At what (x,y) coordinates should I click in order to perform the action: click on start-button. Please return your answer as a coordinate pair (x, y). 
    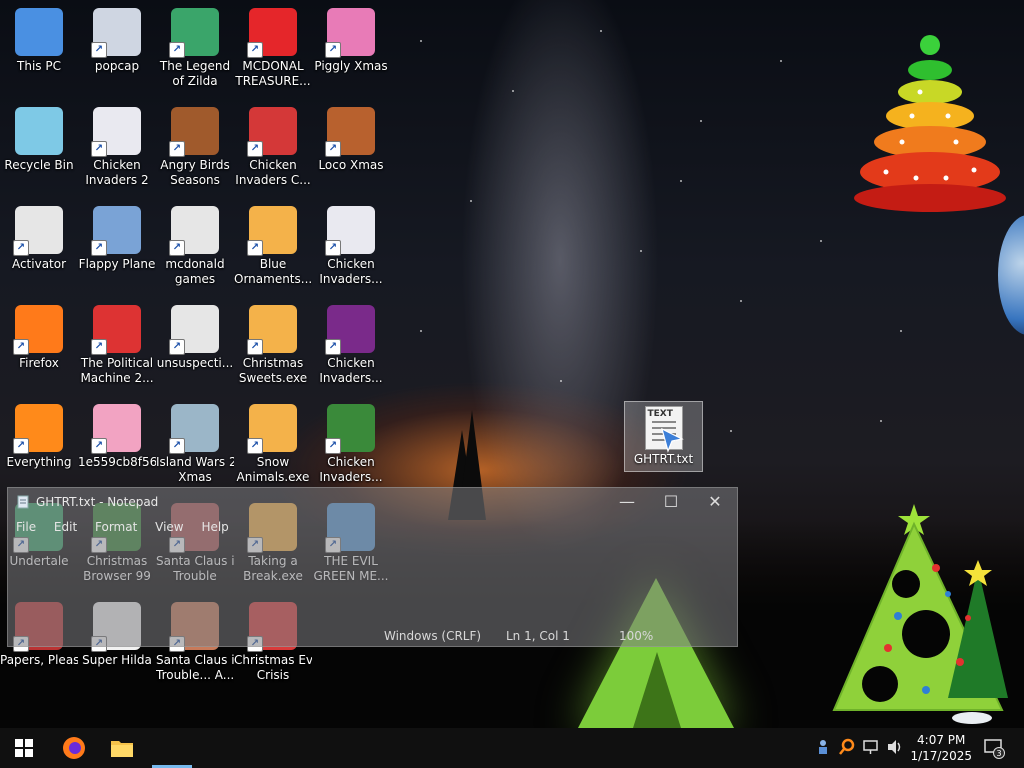
    Looking at the image, I should click on (24, 748).